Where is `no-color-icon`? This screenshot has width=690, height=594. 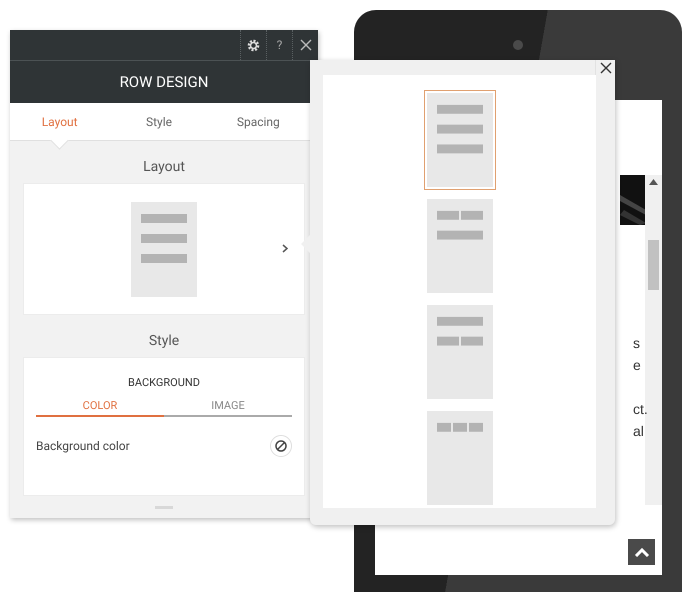
no-color-icon is located at coordinates (281, 446).